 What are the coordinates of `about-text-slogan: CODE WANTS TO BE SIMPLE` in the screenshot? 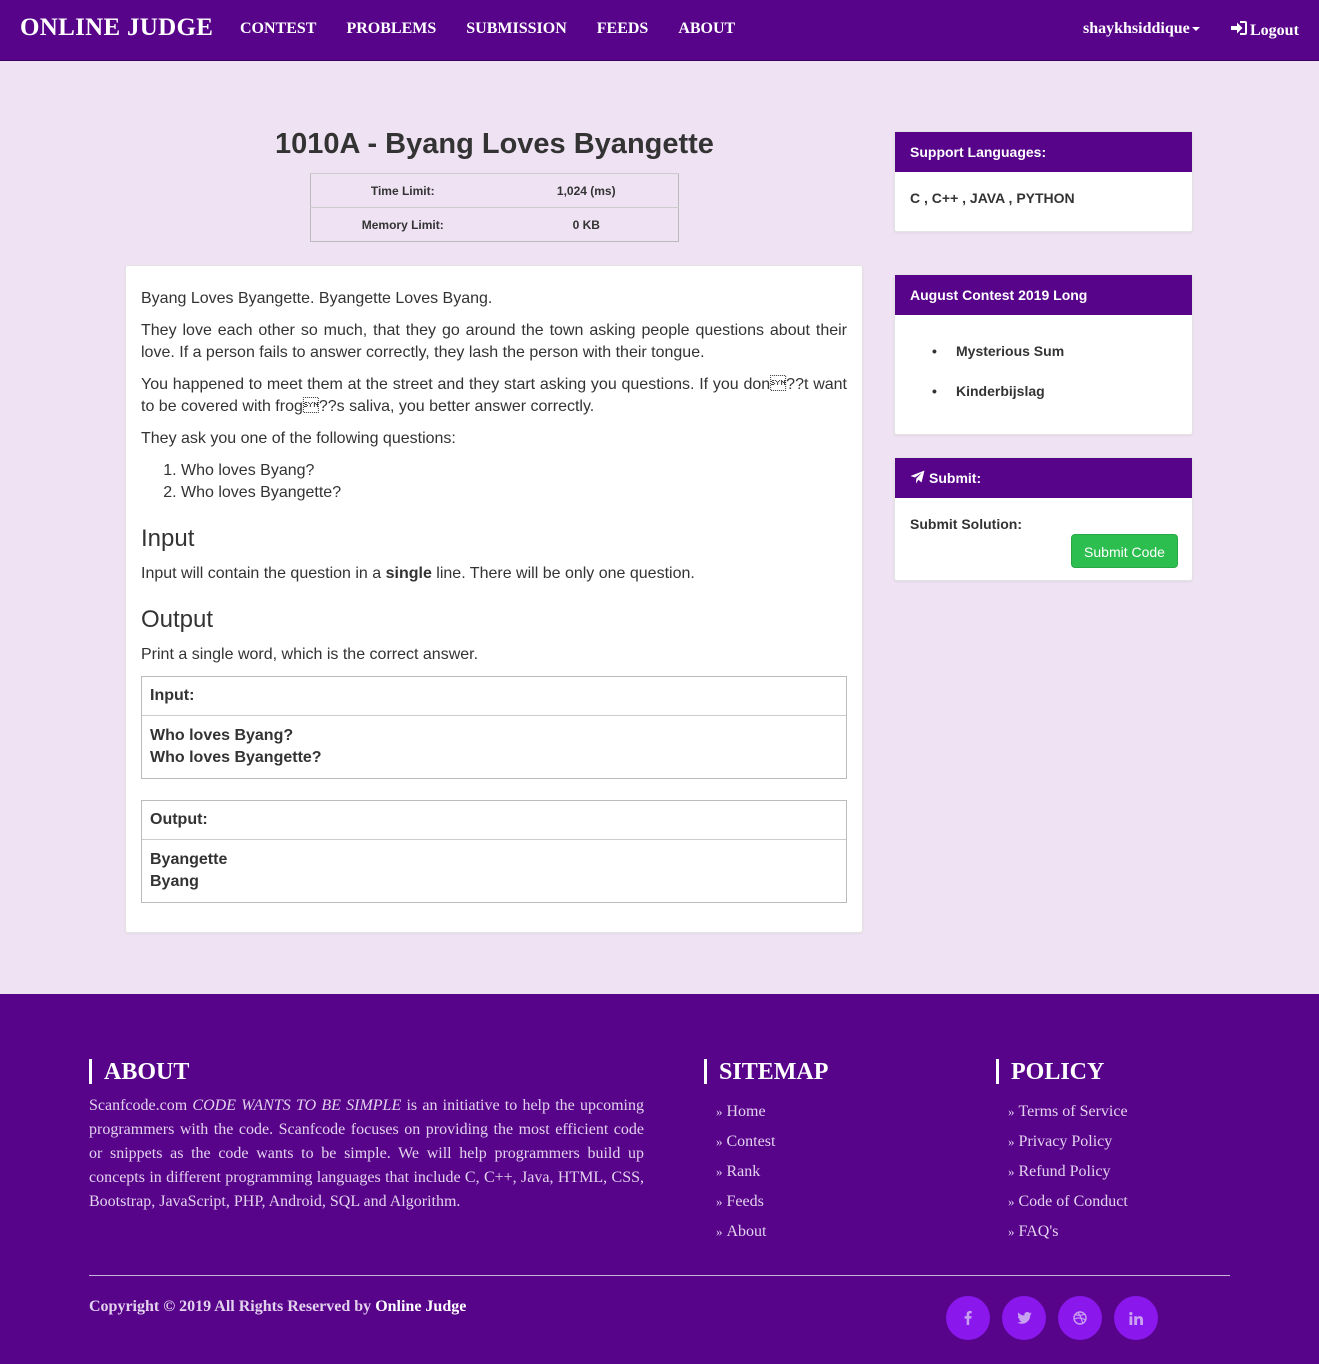 It's located at (297, 1105).